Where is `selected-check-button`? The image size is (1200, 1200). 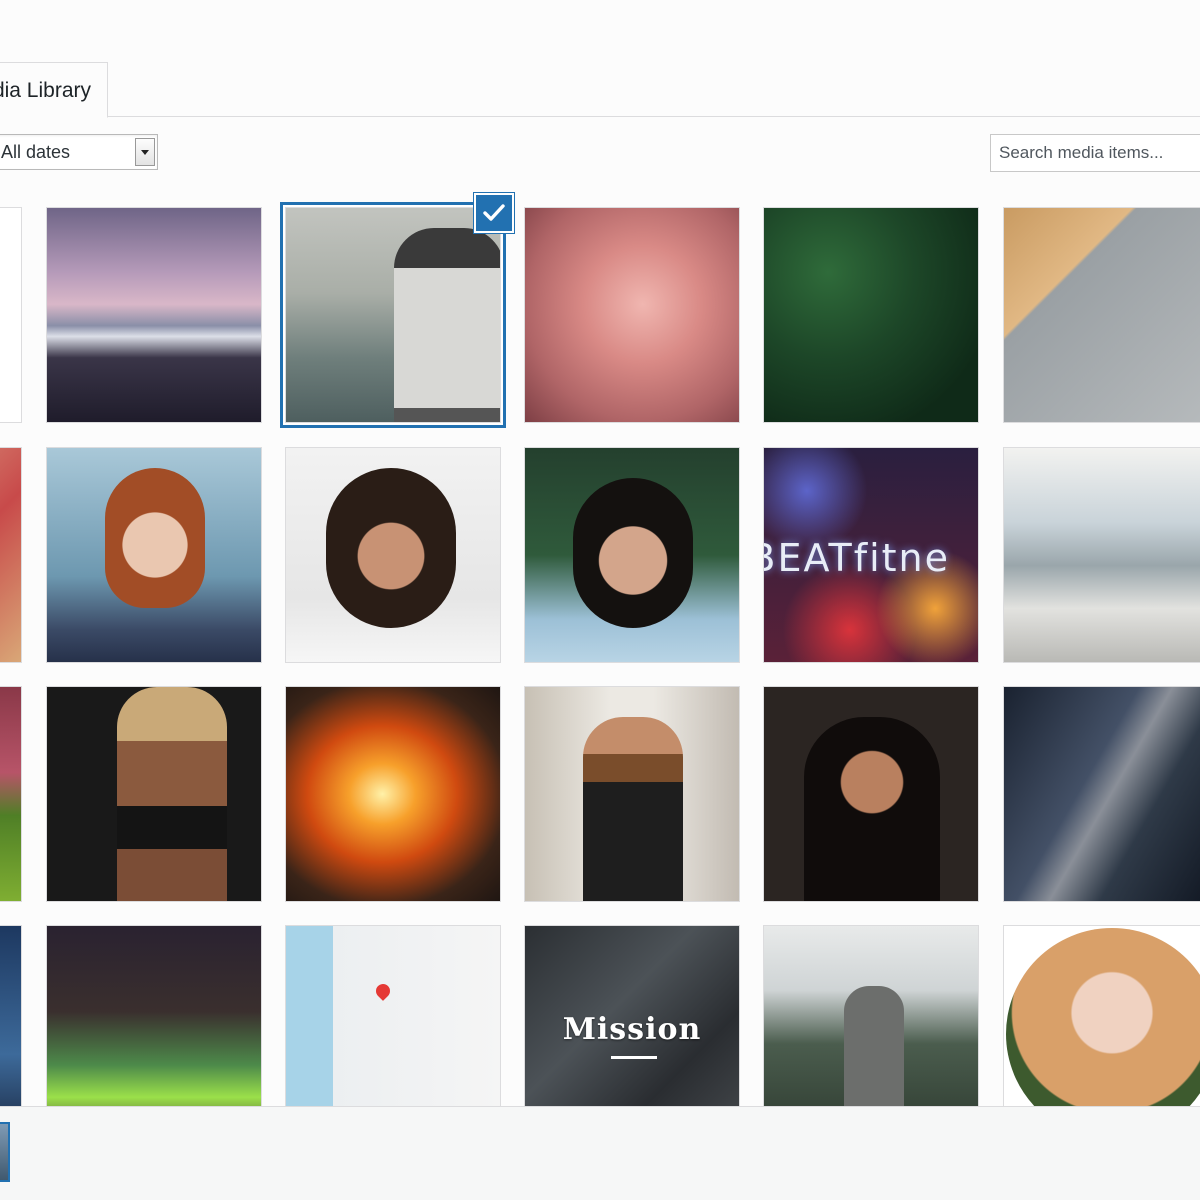 selected-check-button is located at coordinates (494, 213).